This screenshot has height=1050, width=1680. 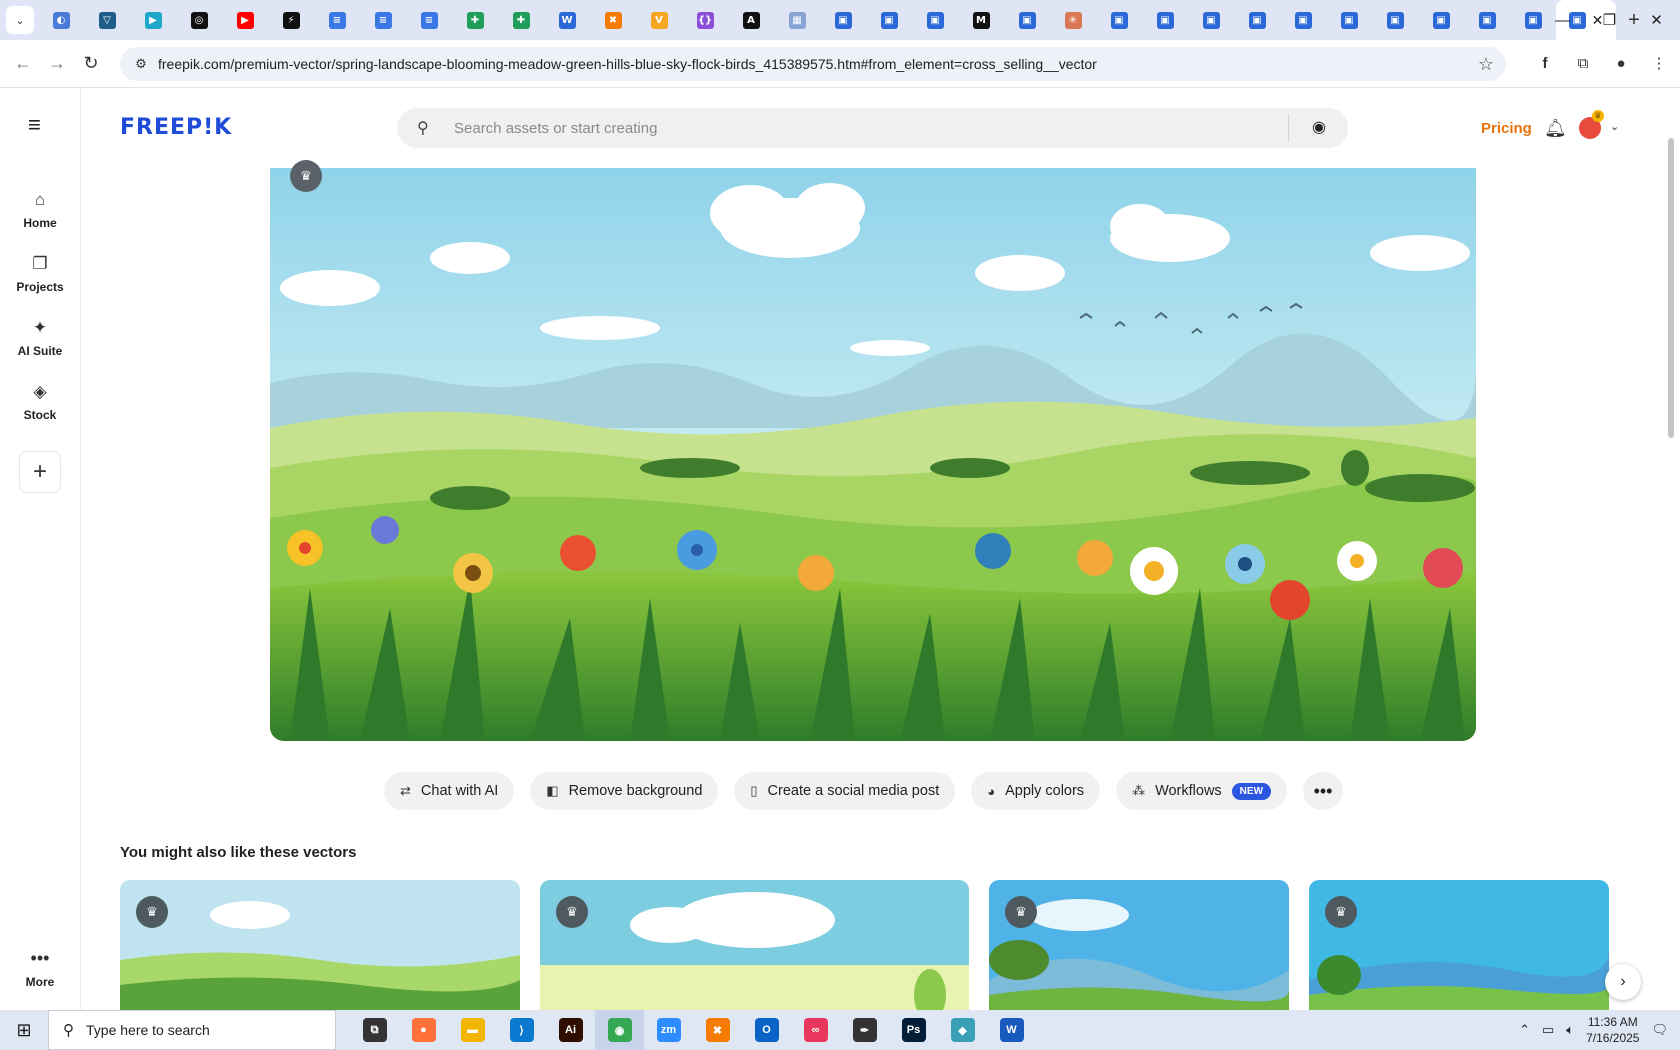 I want to click on freepik-logo: FREEP!K, so click(x=176, y=127).